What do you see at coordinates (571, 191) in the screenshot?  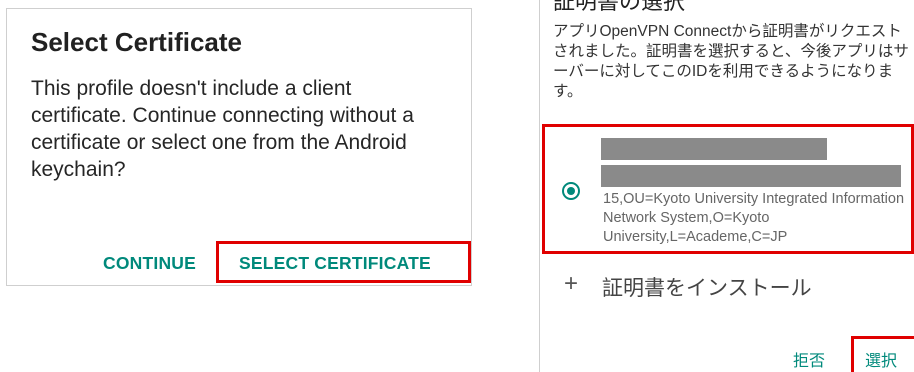 I see `certificate-radio-button` at bounding box center [571, 191].